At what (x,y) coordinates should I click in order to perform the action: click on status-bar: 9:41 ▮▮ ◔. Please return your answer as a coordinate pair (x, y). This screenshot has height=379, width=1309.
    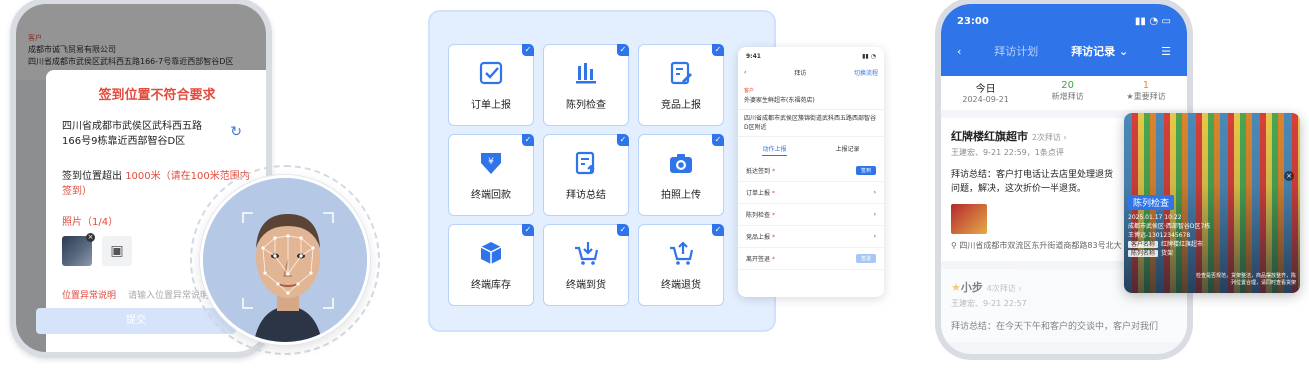
    Looking at the image, I should click on (811, 53).